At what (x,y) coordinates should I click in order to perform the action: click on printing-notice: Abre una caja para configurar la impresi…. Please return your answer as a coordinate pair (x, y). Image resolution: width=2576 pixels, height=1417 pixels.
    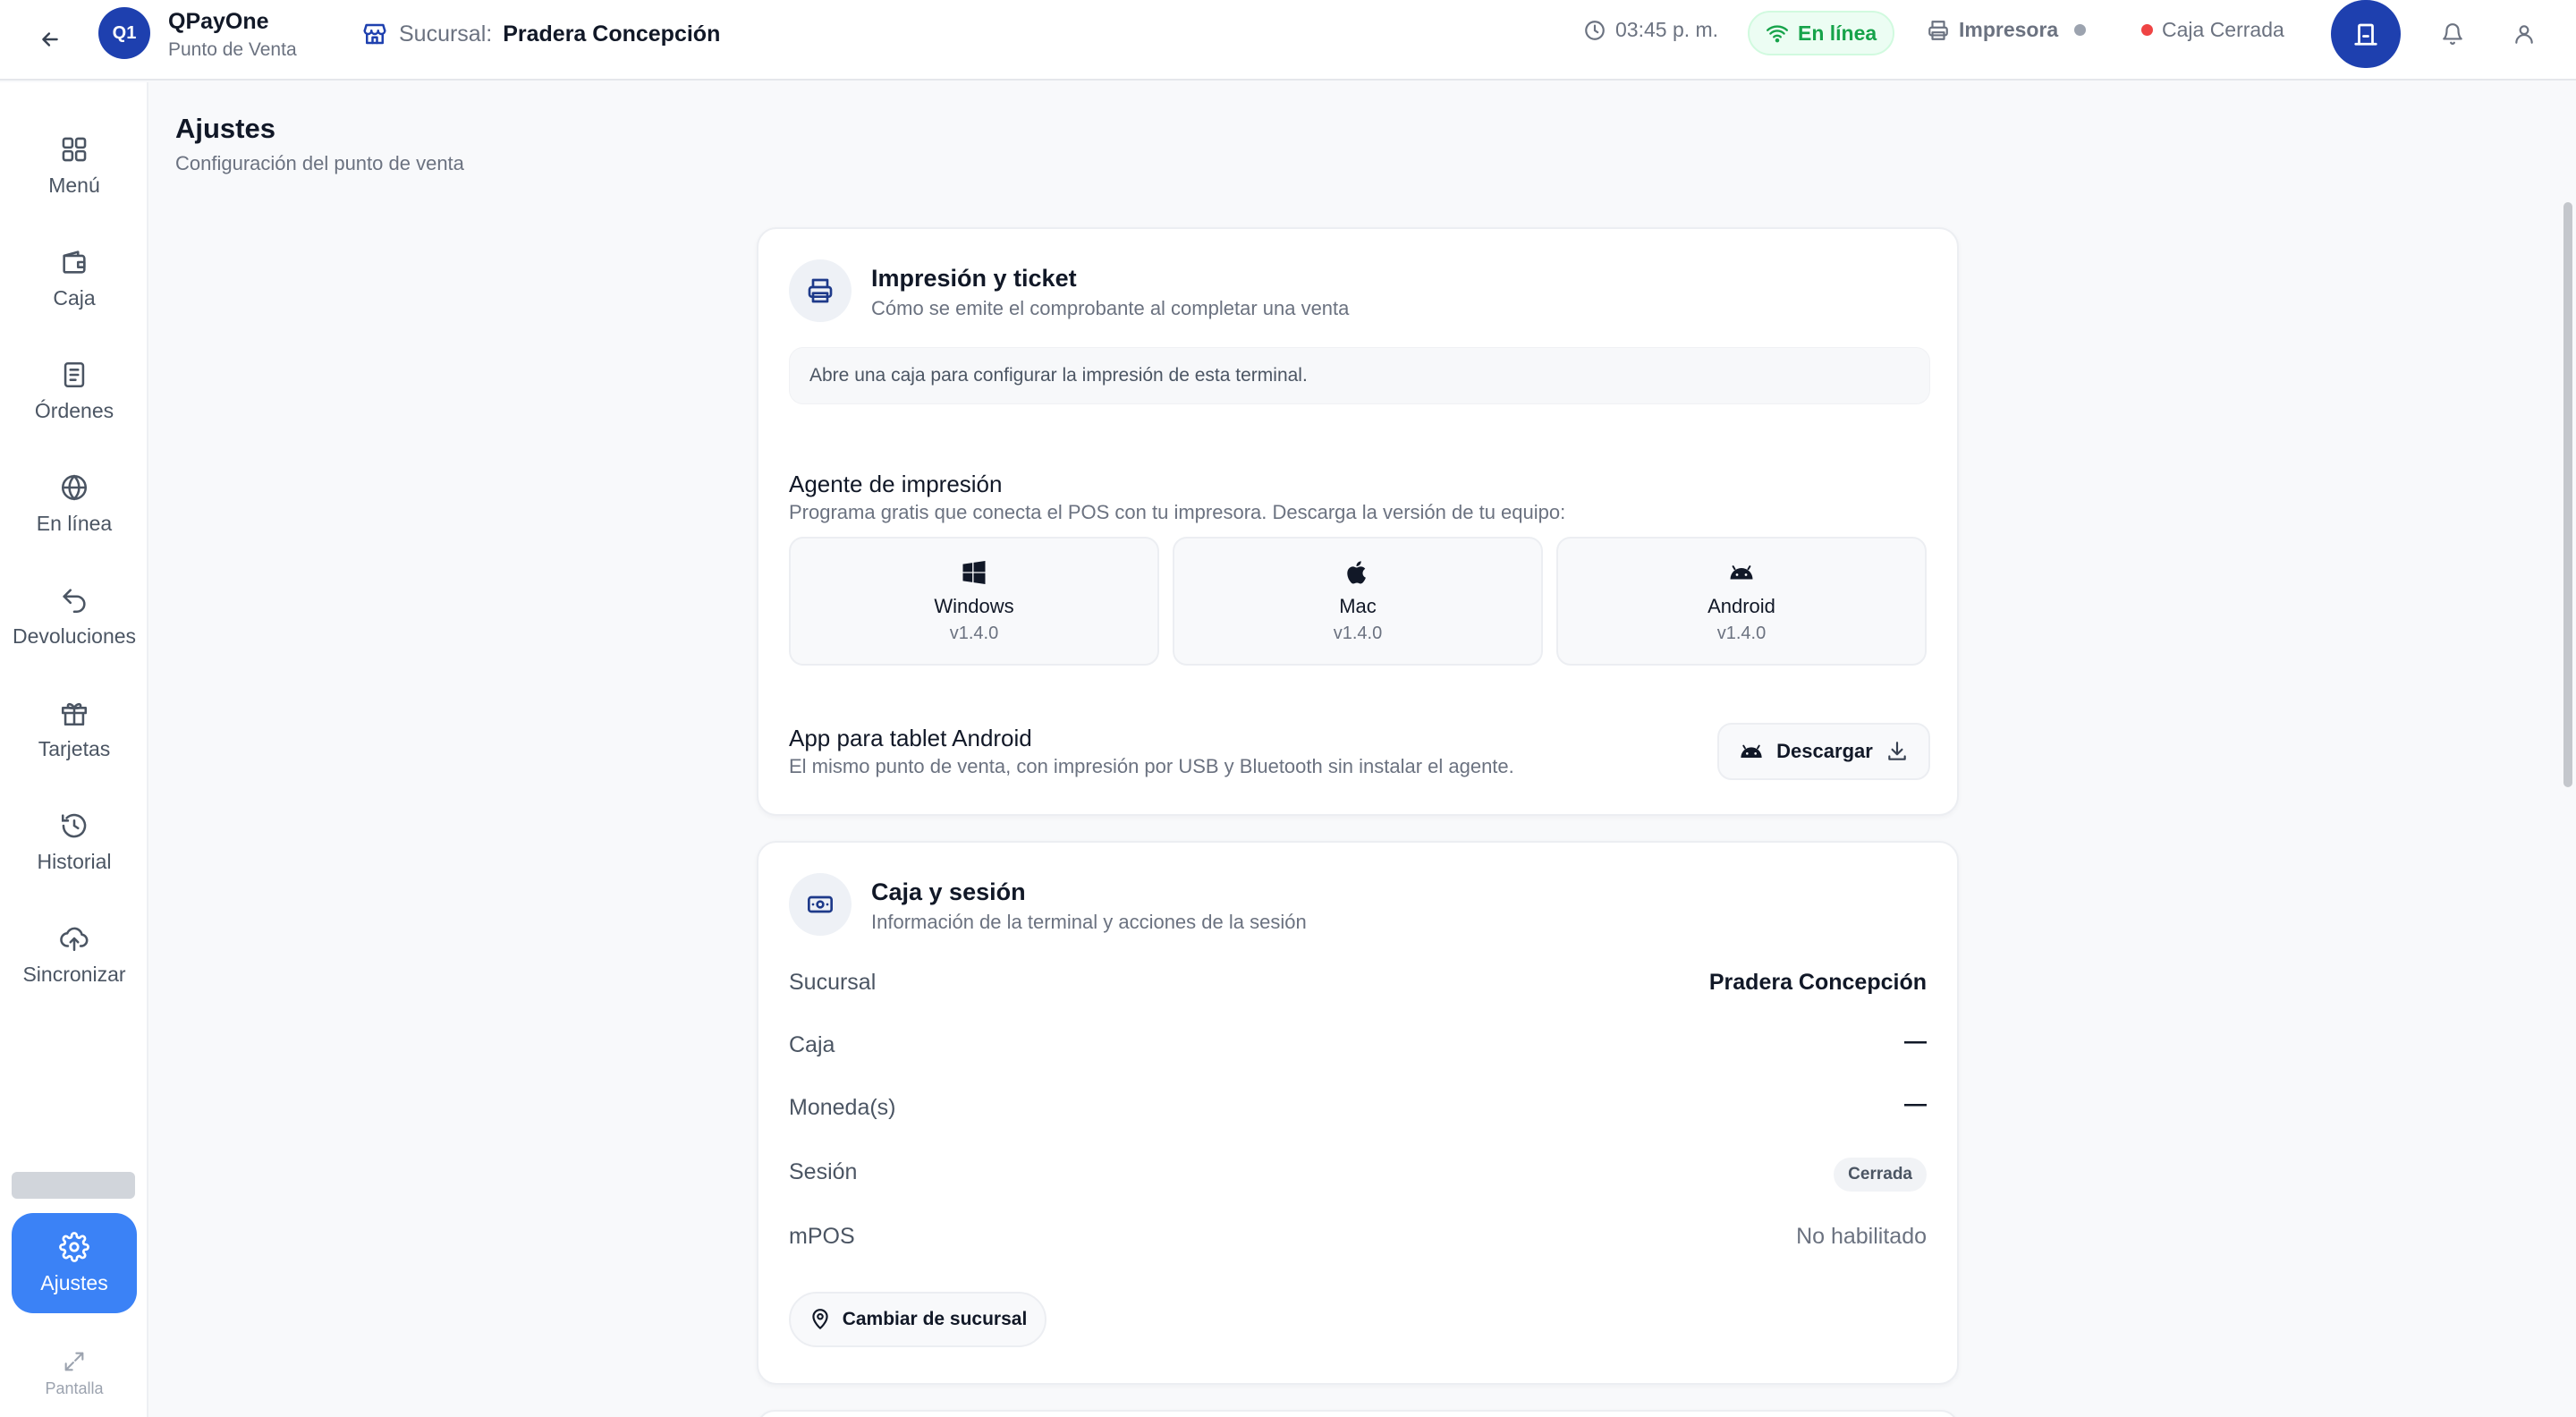
    Looking at the image, I should click on (1359, 376).